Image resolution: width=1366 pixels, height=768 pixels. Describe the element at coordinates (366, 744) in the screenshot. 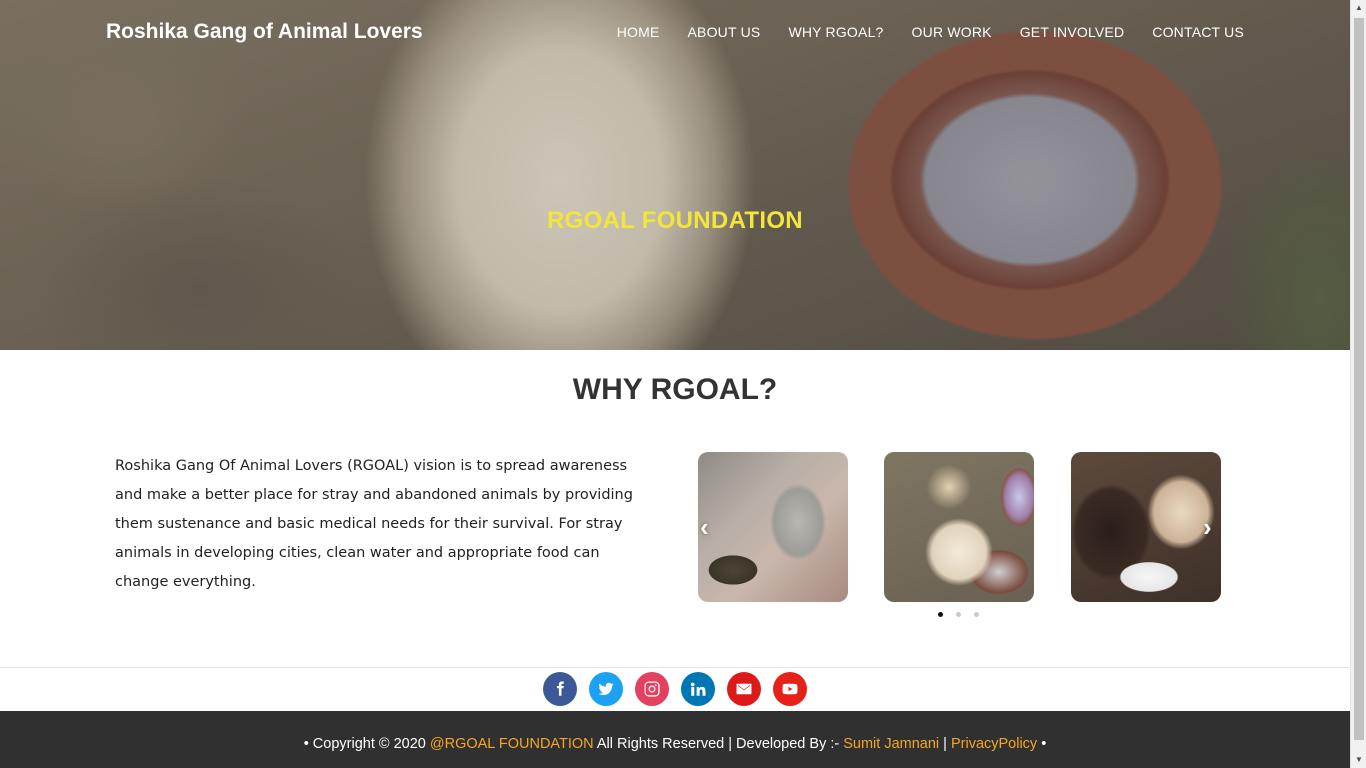

I see `footer-copyright-prefix: • Copyright © 2020` at that location.